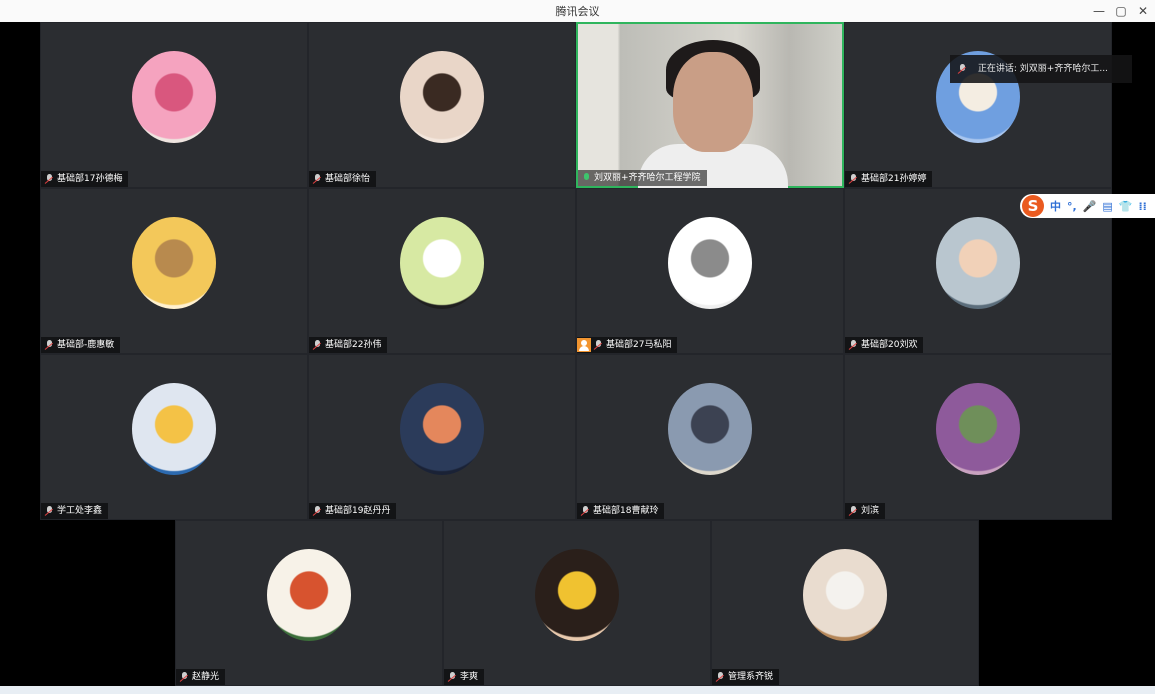 This screenshot has height=694, width=1155. What do you see at coordinates (647, 178) in the screenshot?
I see `participant-name: 刘双丽+齐齐哈尔工程学院` at bounding box center [647, 178].